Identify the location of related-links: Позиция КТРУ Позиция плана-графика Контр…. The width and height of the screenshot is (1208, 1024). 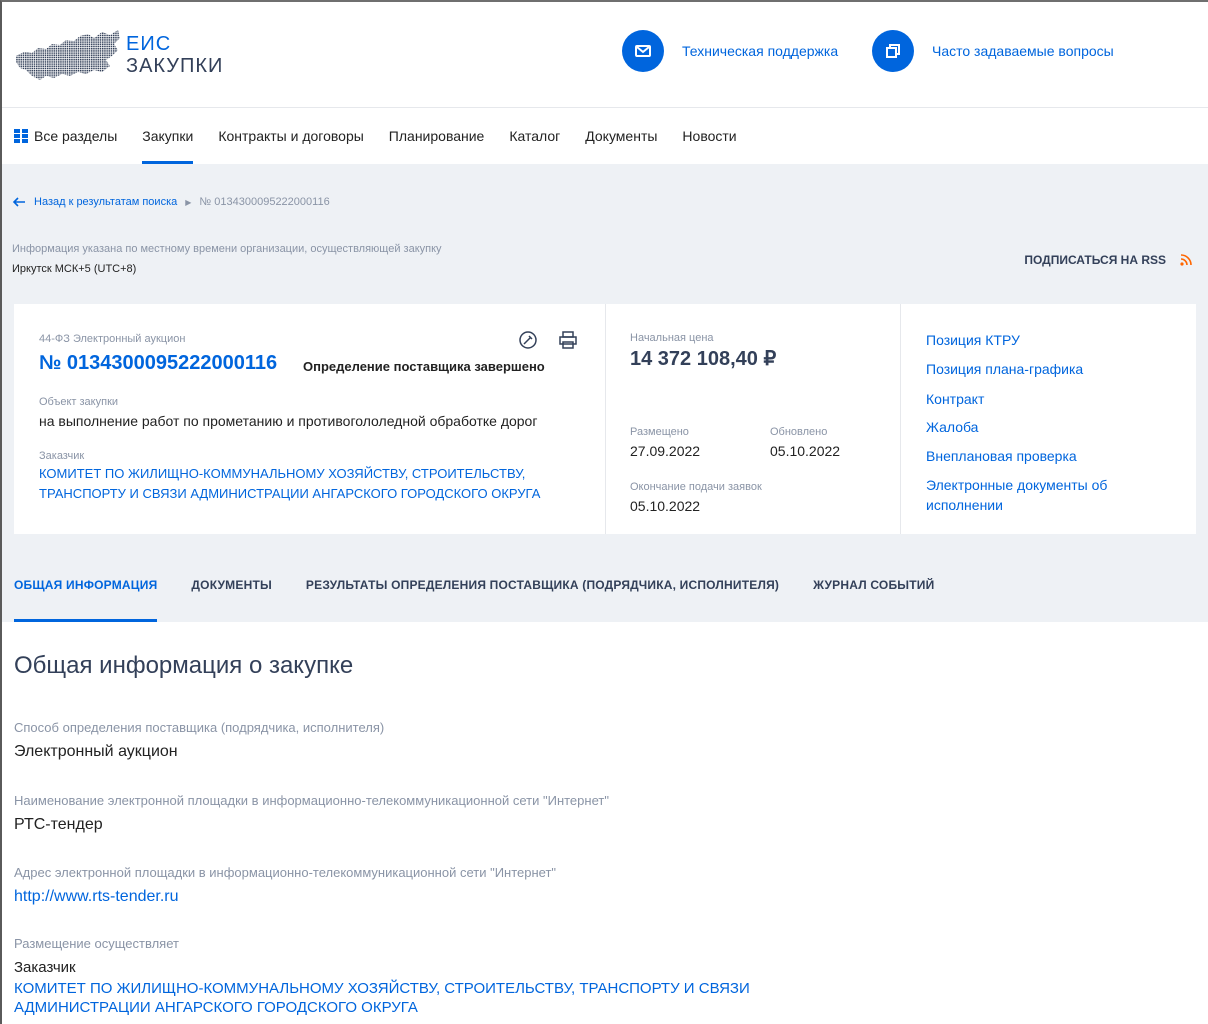
(1048, 419).